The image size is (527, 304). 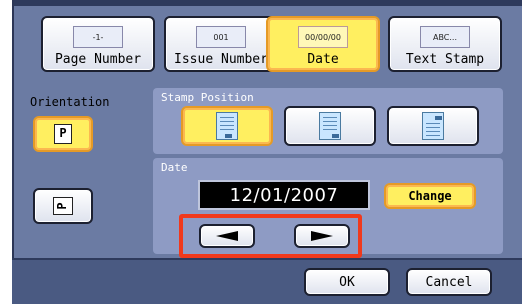 What do you see at coordinates (347, 282) in the screenshot?
I see `ok-button: OK` at bounding box center [347, 282].